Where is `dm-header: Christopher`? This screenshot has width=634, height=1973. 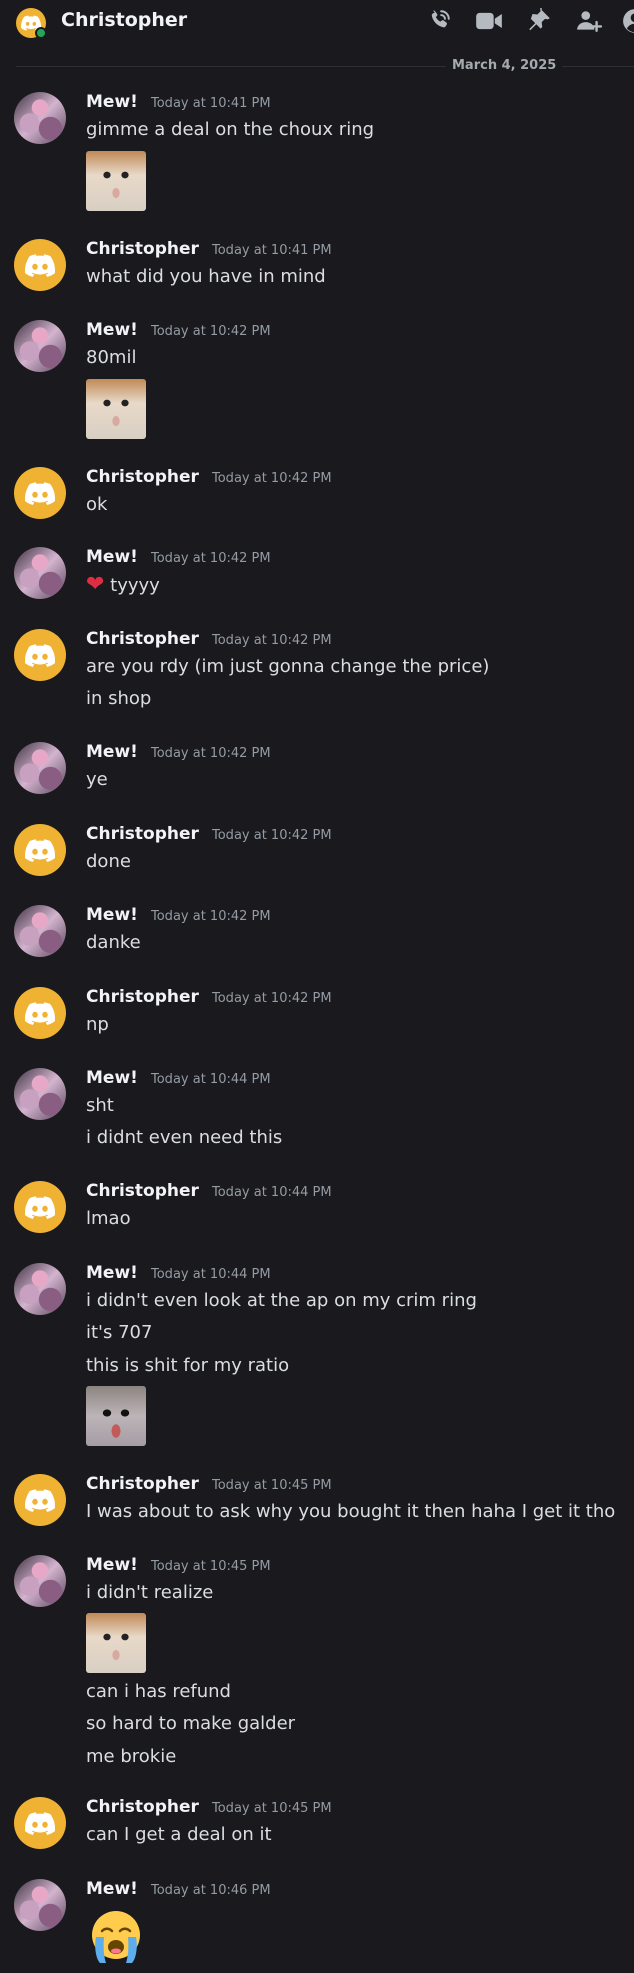 dm-header: Christopher is located at coordinates (317, 24).